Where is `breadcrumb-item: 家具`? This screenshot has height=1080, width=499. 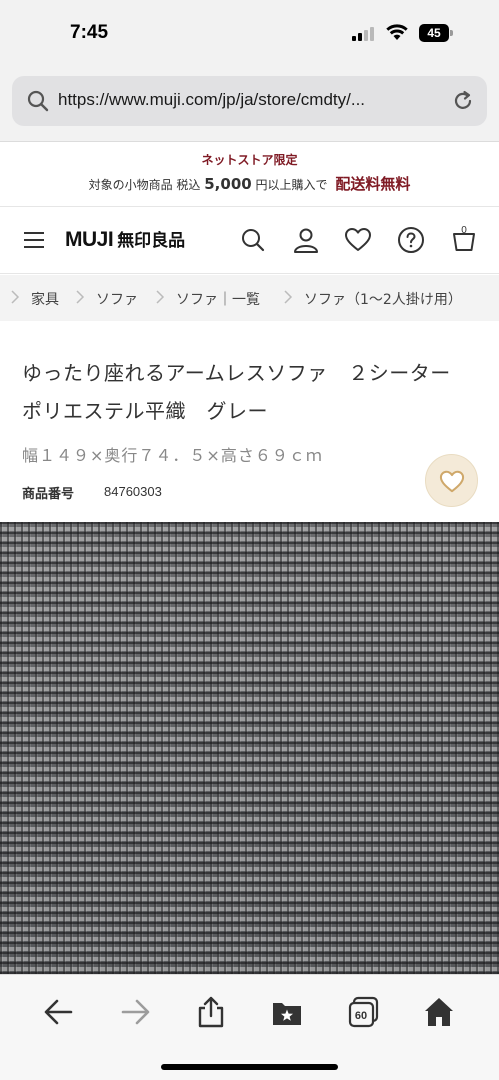 breadcrumb-item: 家具 is located at coordinates (45, 299).